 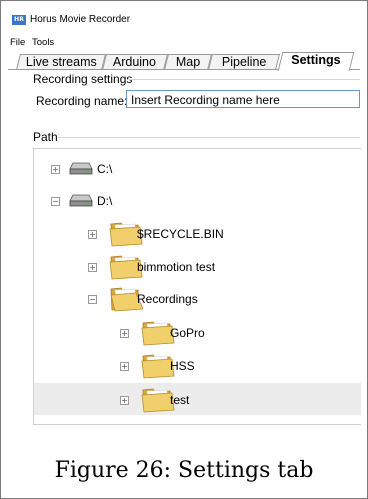 I want to click on tab-label: Arduino, so click(x=135, y=62).